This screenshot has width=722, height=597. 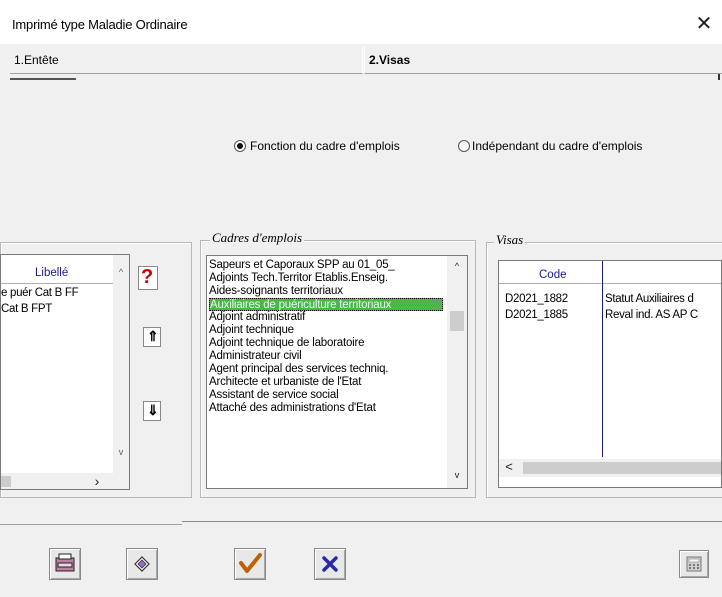 I want to click on left-hscroll: ›, so click(x=65, y=481).